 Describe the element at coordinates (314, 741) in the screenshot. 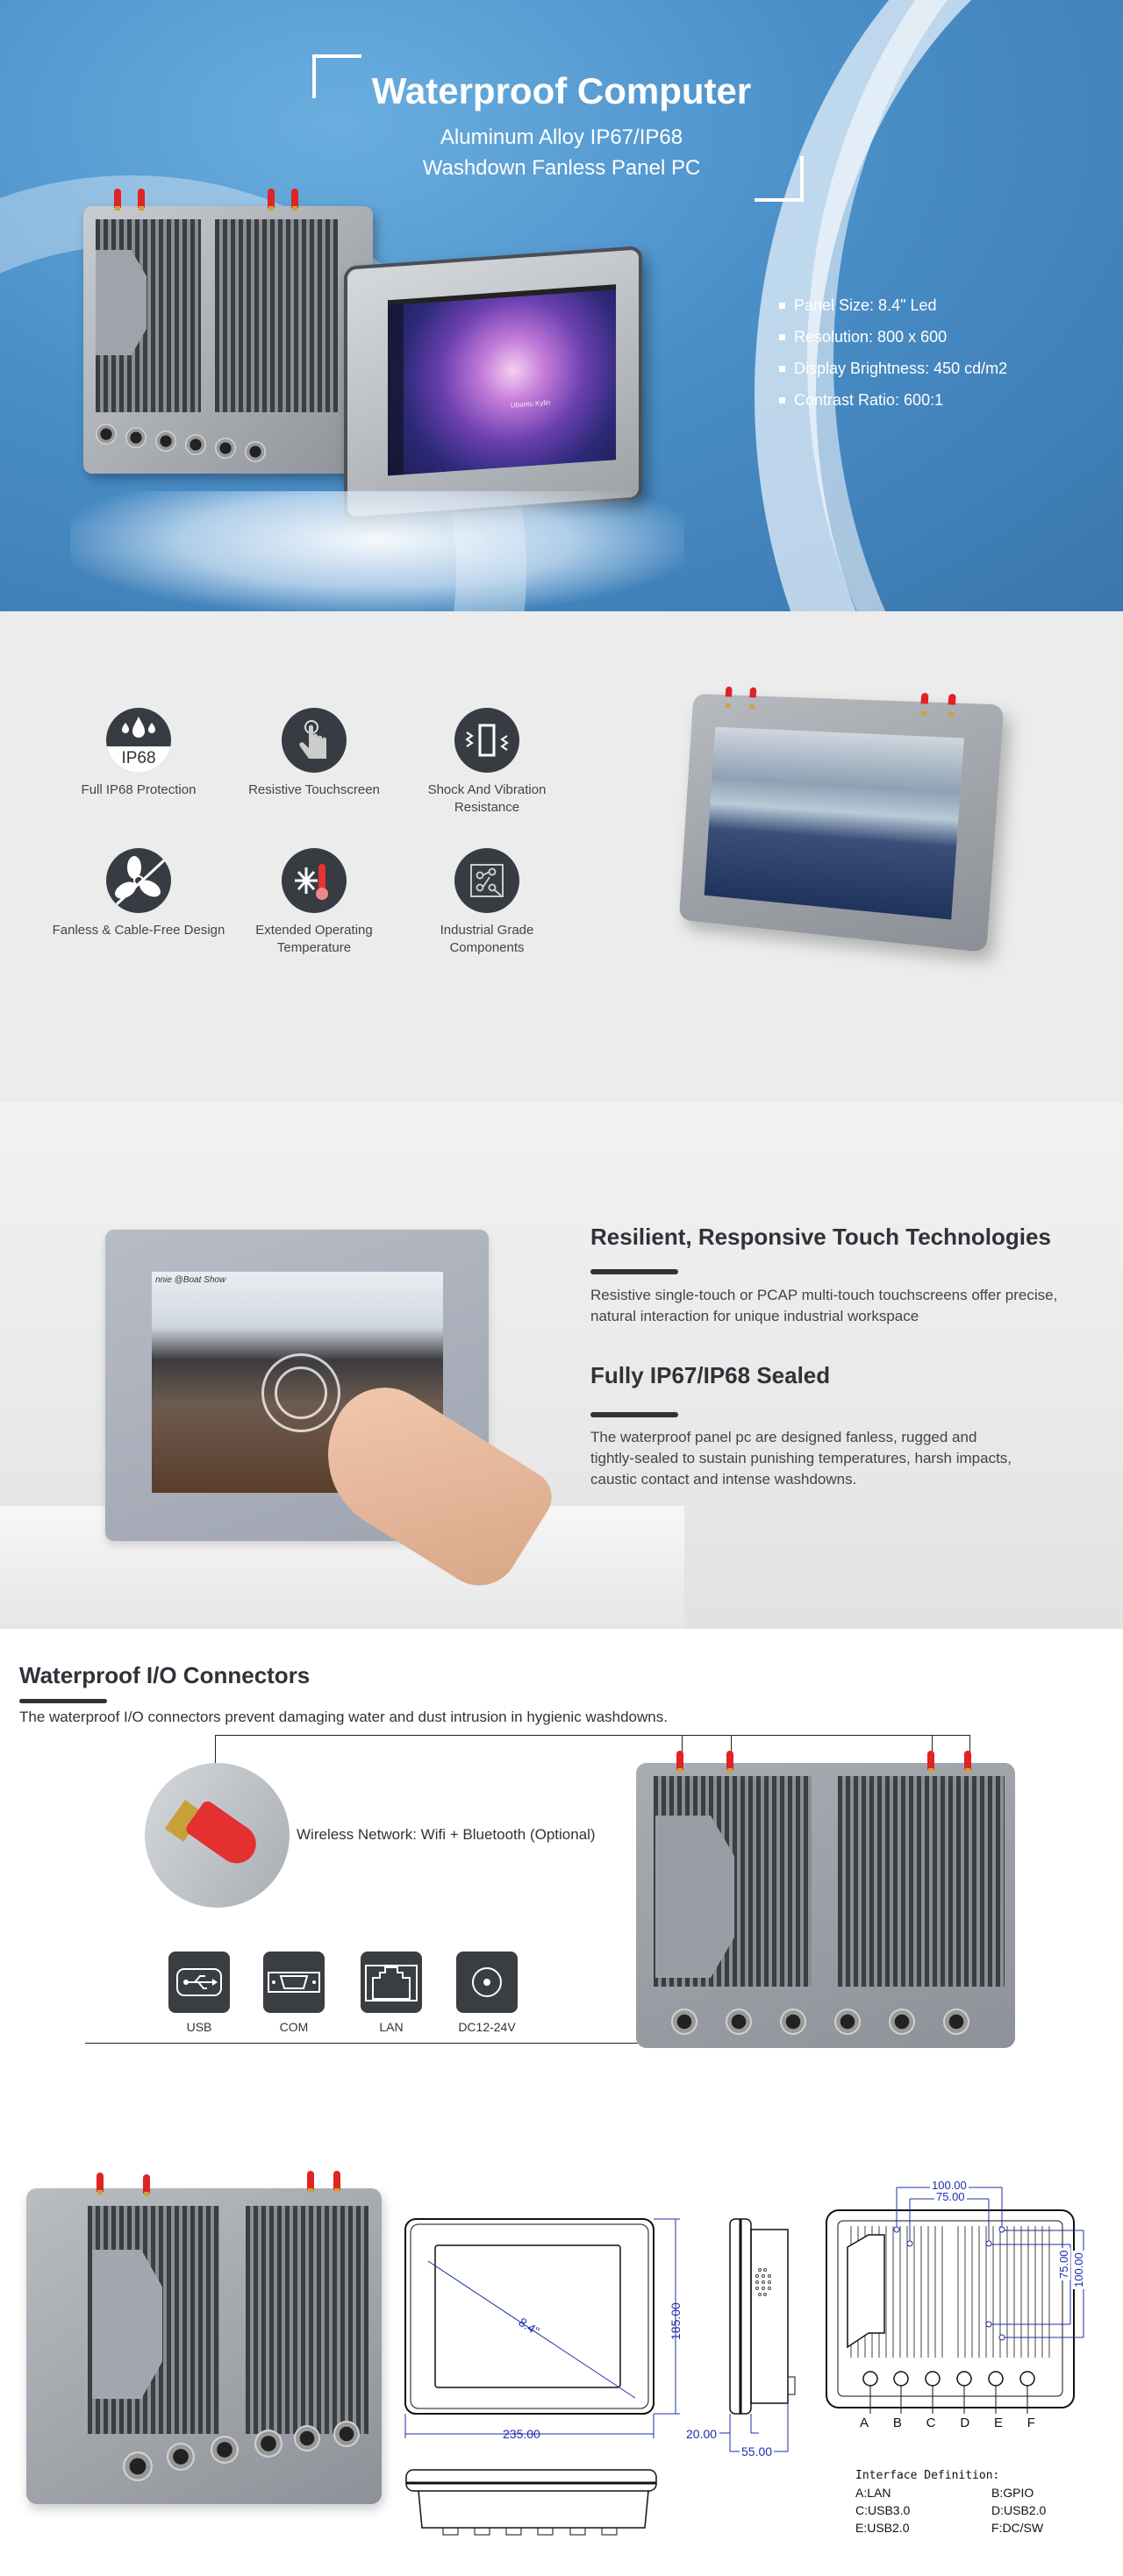

I see `touch-finger-icon` at that location.